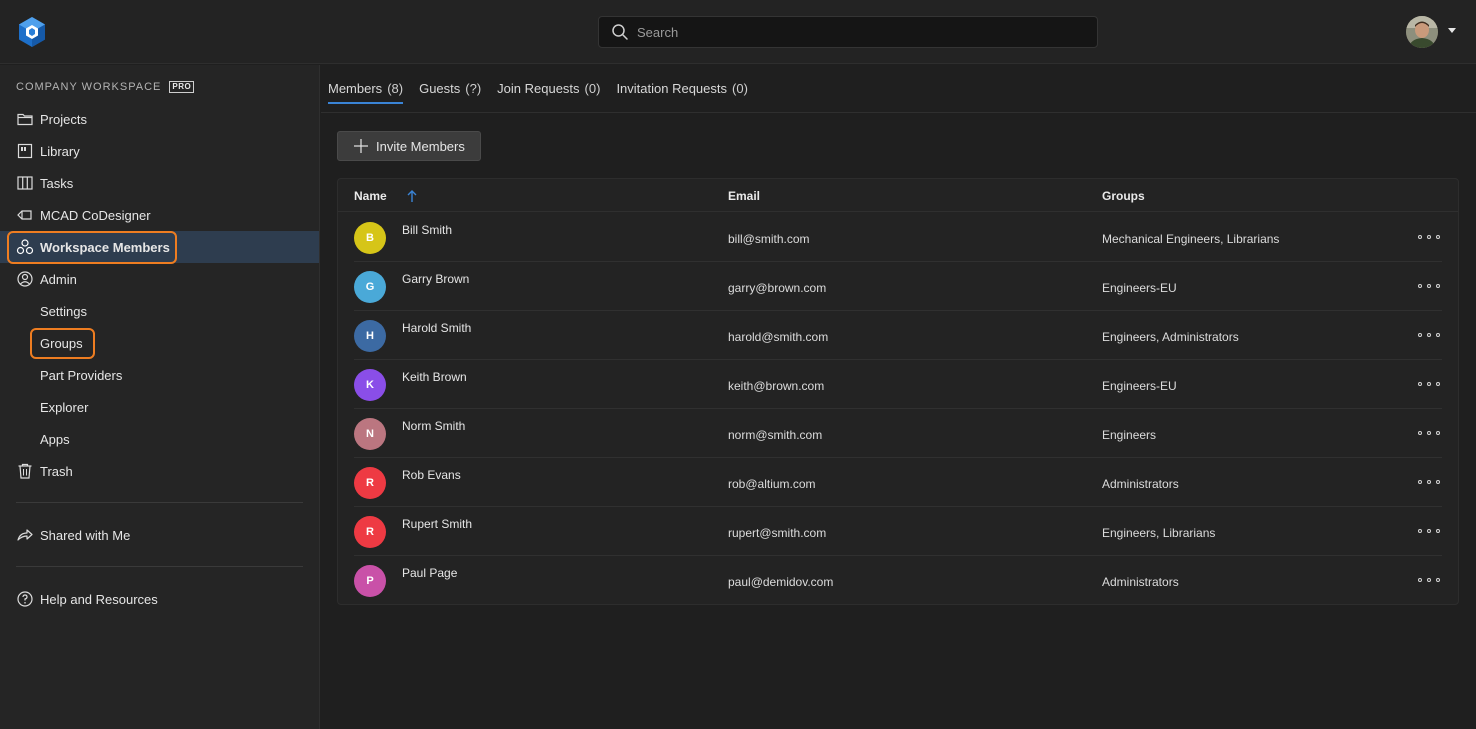 The image size is (1476, 729). I want to click on column-header-name: Name, so click(370, 196).